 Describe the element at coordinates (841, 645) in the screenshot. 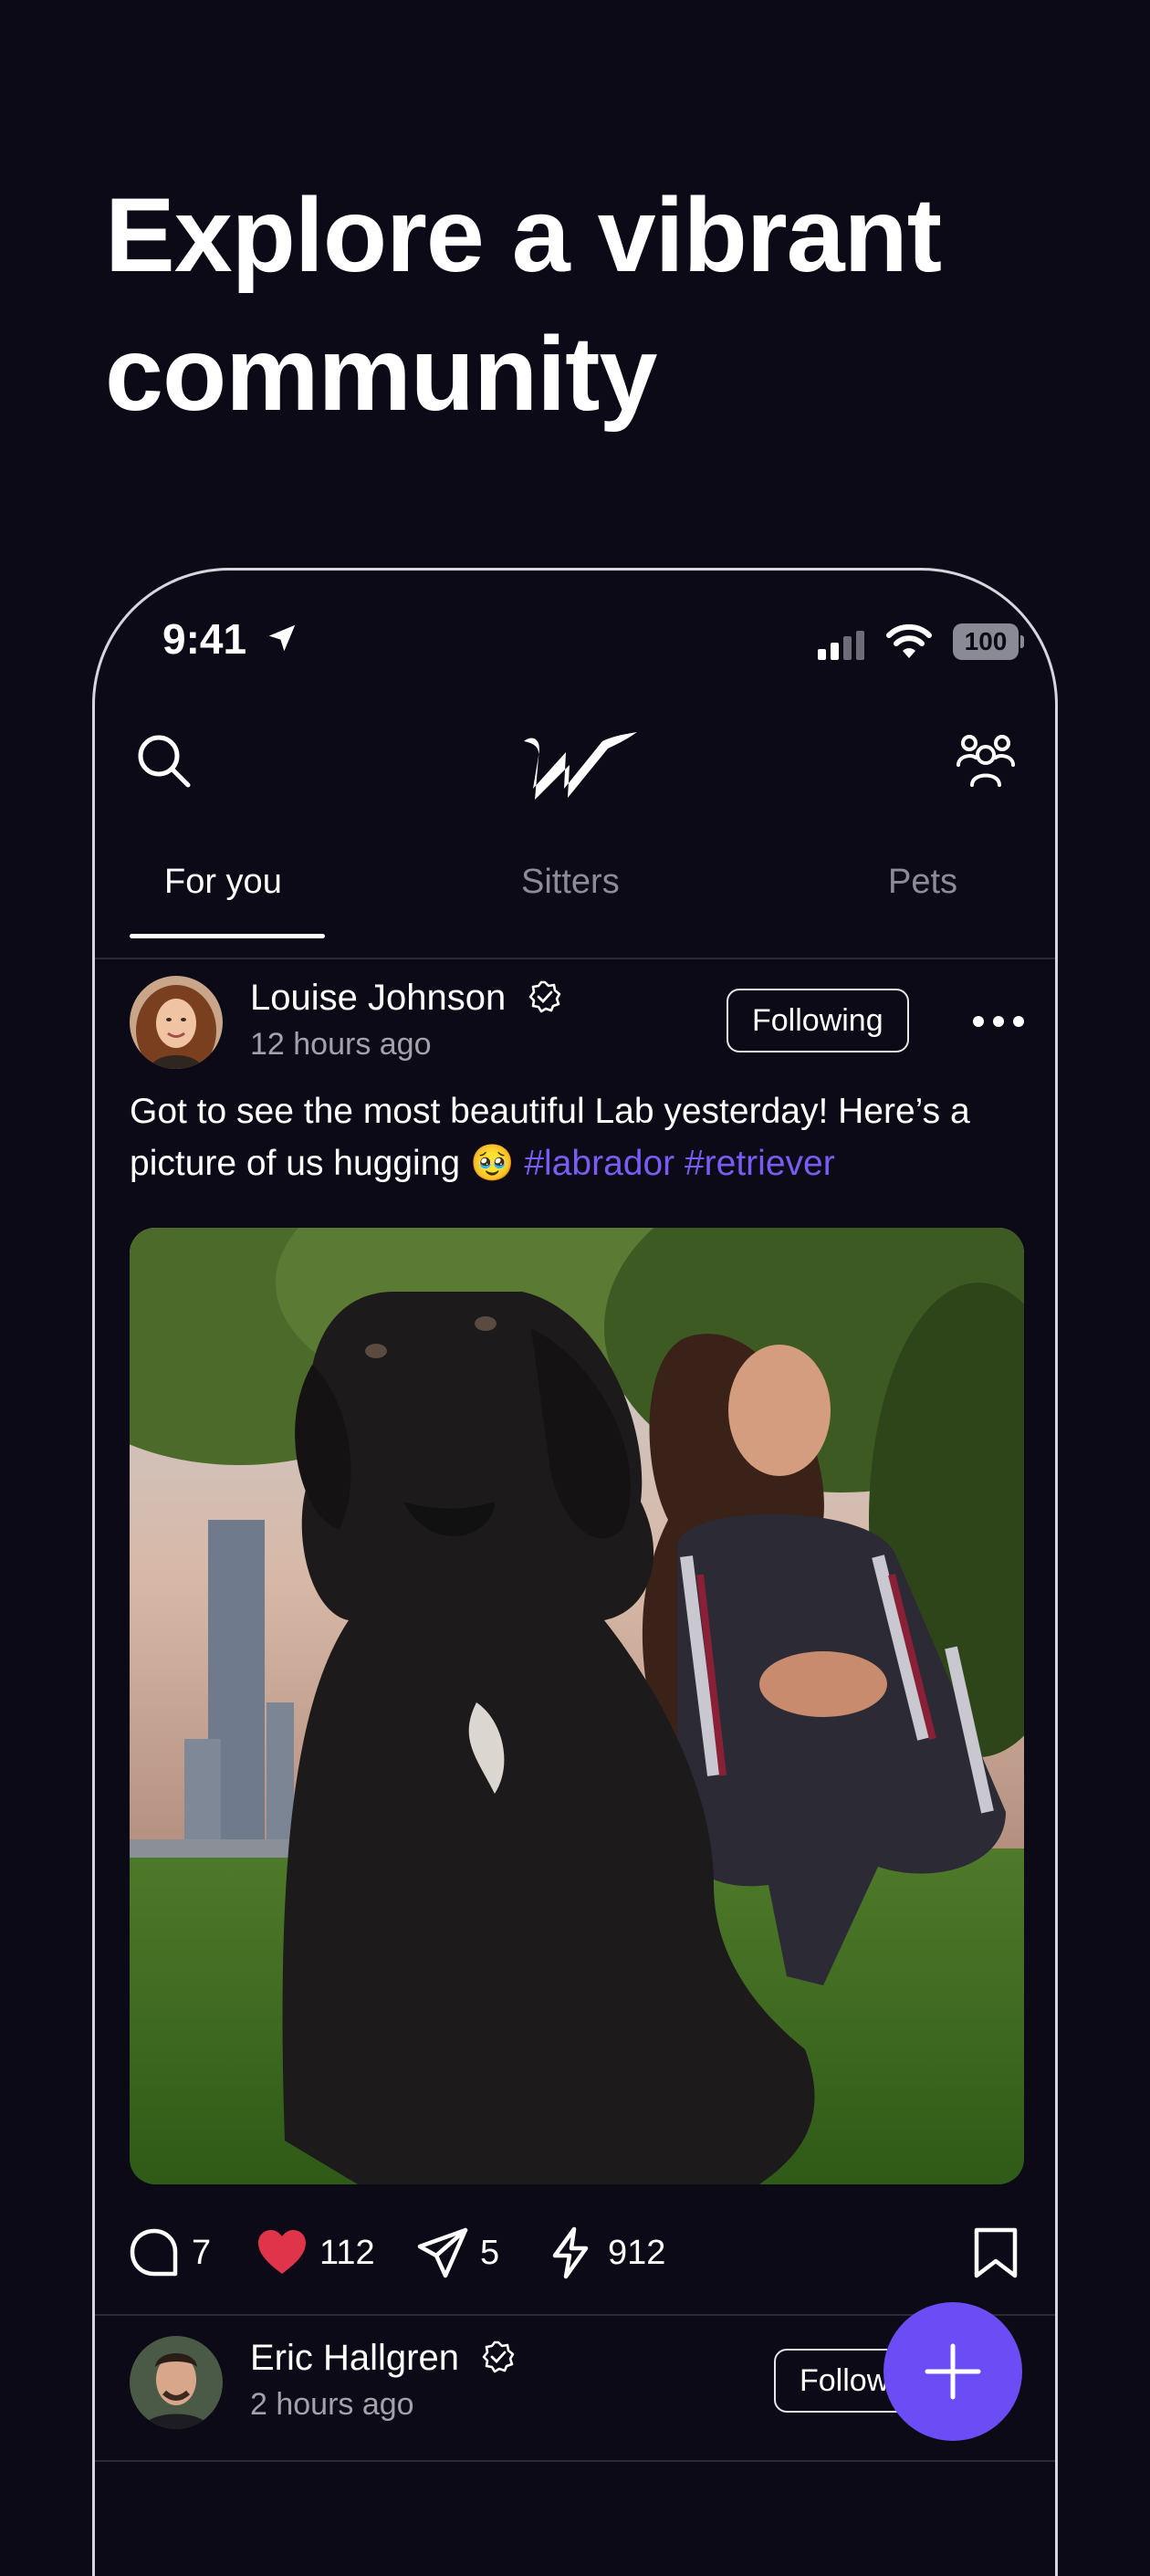

I see `signal-icon` at that location.